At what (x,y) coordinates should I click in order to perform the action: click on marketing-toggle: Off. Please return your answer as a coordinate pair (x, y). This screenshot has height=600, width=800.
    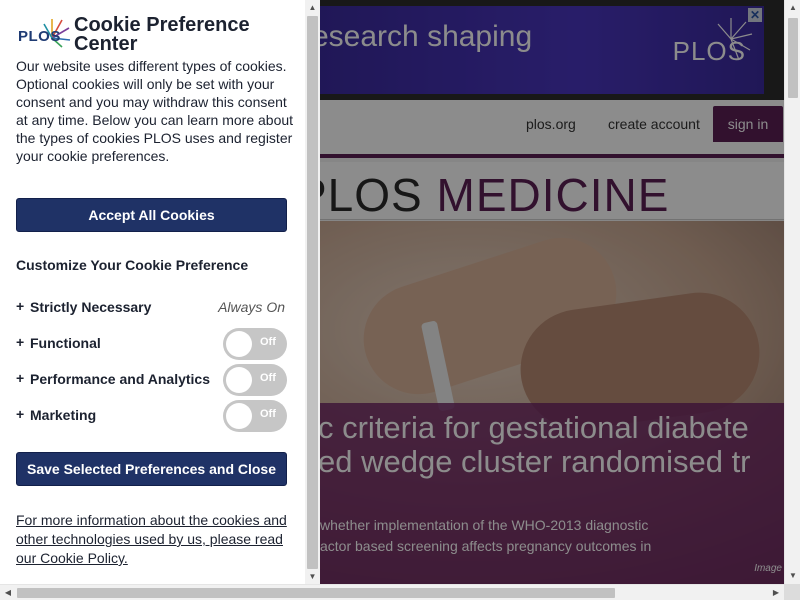
    Looking at the image, I should click on (255, 416).